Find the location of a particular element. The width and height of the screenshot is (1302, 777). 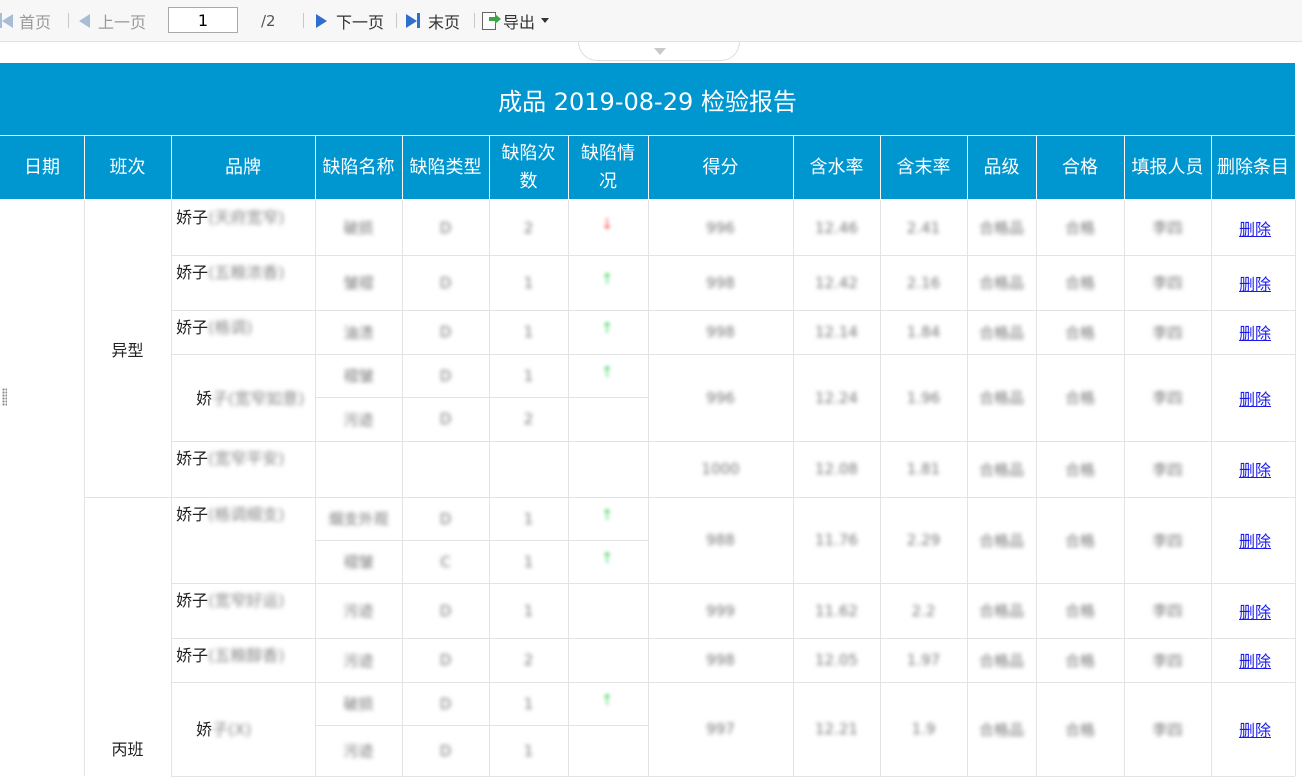

dust-cell: 2.16 is located at coordinates (923, 282).